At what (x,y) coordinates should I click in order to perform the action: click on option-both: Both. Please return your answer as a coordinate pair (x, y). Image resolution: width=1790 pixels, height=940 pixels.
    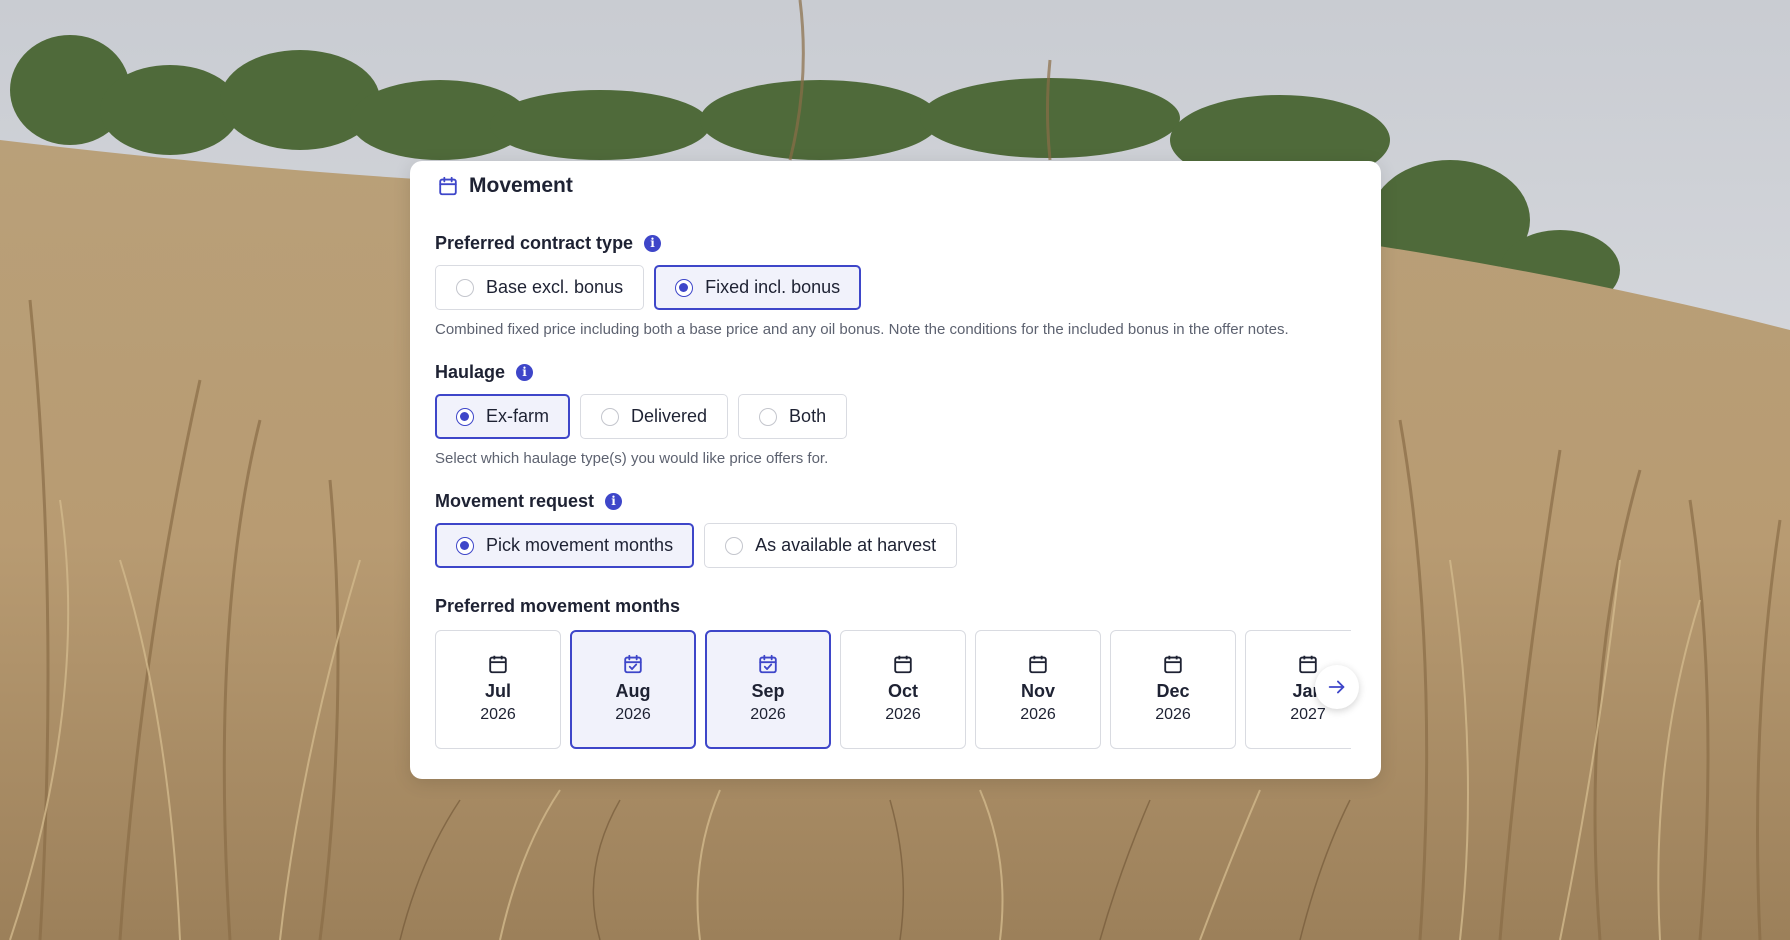
    Looking at the image, I should click on (793, 416).